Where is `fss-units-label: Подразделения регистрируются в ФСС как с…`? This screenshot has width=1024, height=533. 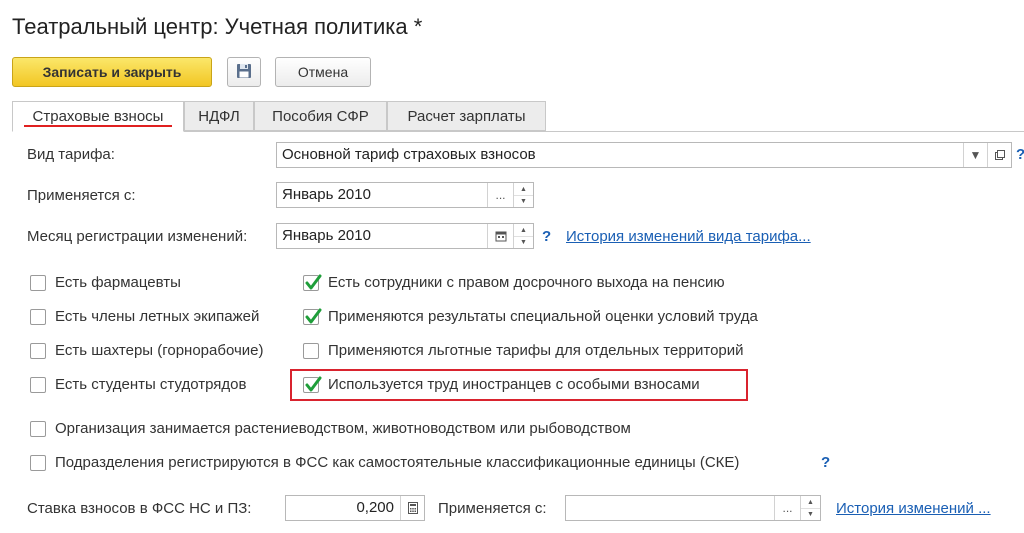 fss-units-label: Подразделения регистрируются в ФСС как с… is located at coordinates (397, 462).